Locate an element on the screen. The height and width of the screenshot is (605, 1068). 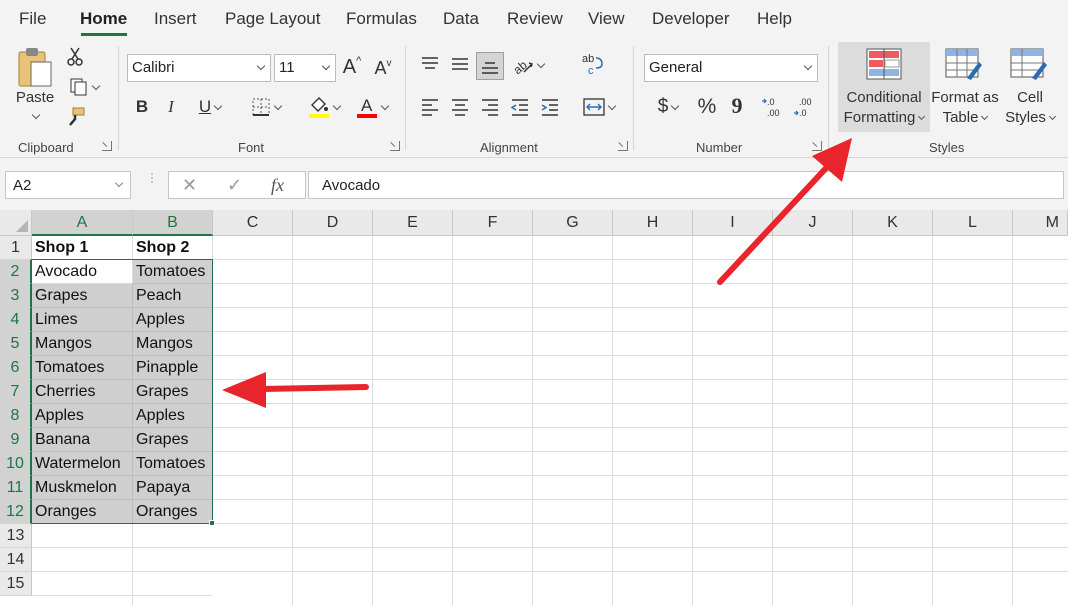
tab-review: Review is located at coordinates (535, 19).